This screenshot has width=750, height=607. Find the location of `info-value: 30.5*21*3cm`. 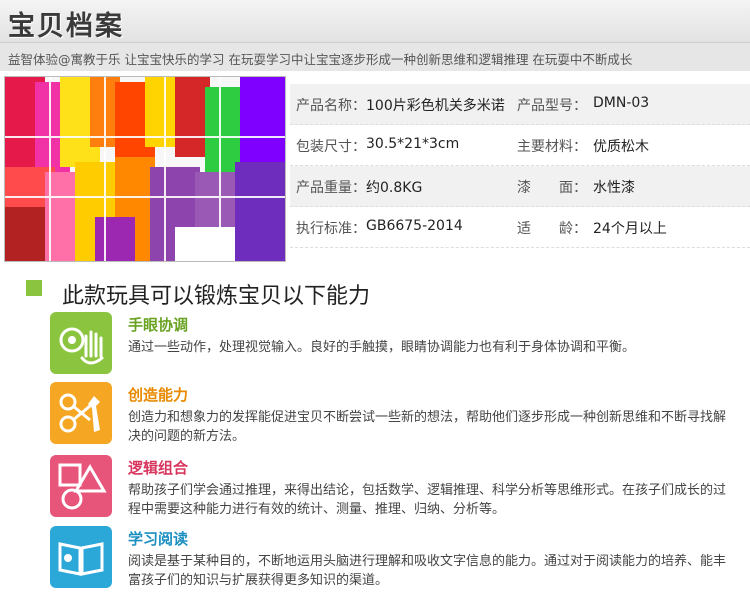

info-value: 30.5*21*3cm is located at coordinates (413, 144).